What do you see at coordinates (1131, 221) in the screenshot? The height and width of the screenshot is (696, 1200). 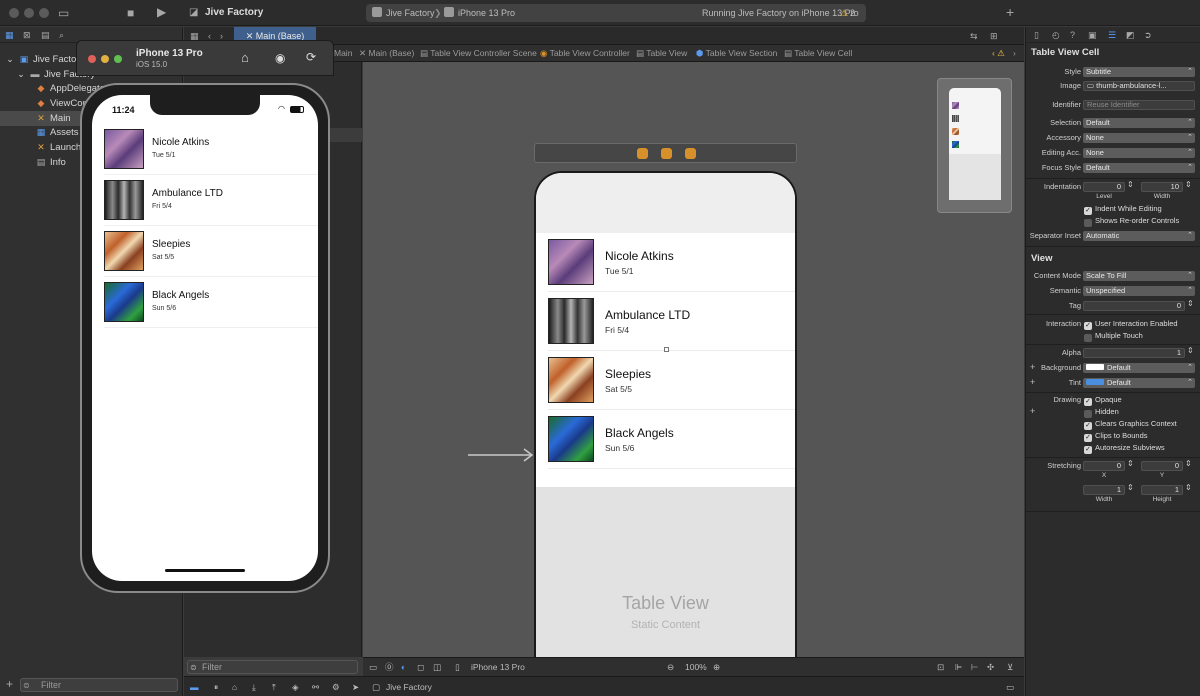 I see `show-reorder-checkbox: ✓Shows Re-order Controls` at bounding box center [1131, 221].